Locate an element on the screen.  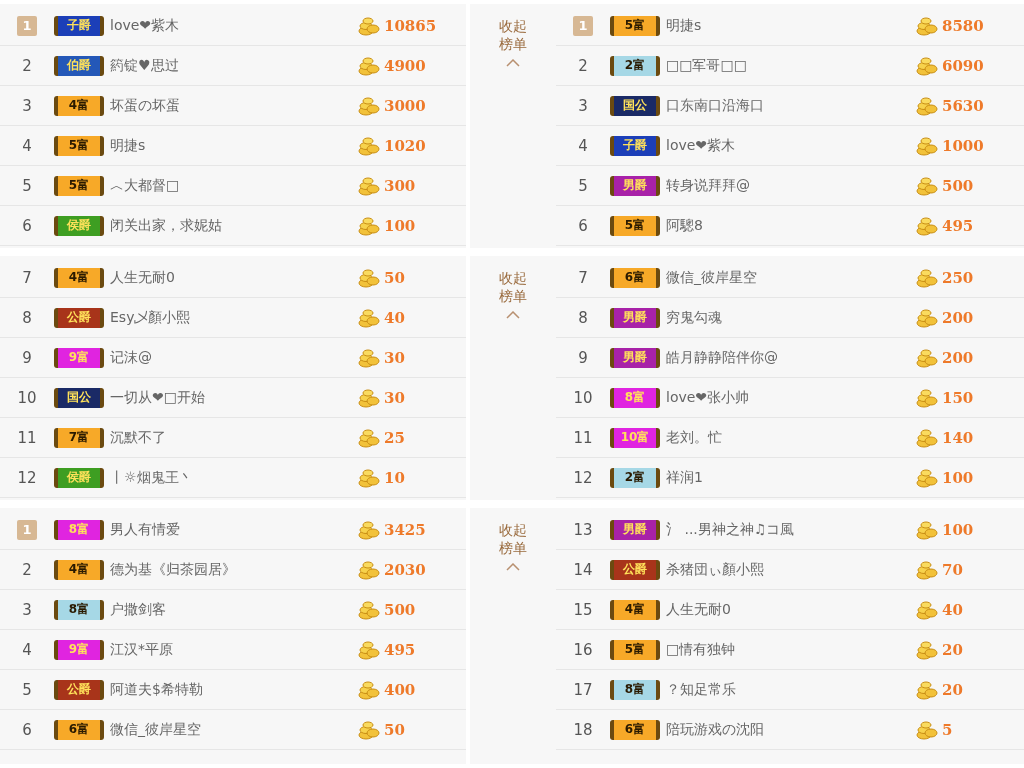
user-name: 人生无耐0 is located at coordinates (143, 277).